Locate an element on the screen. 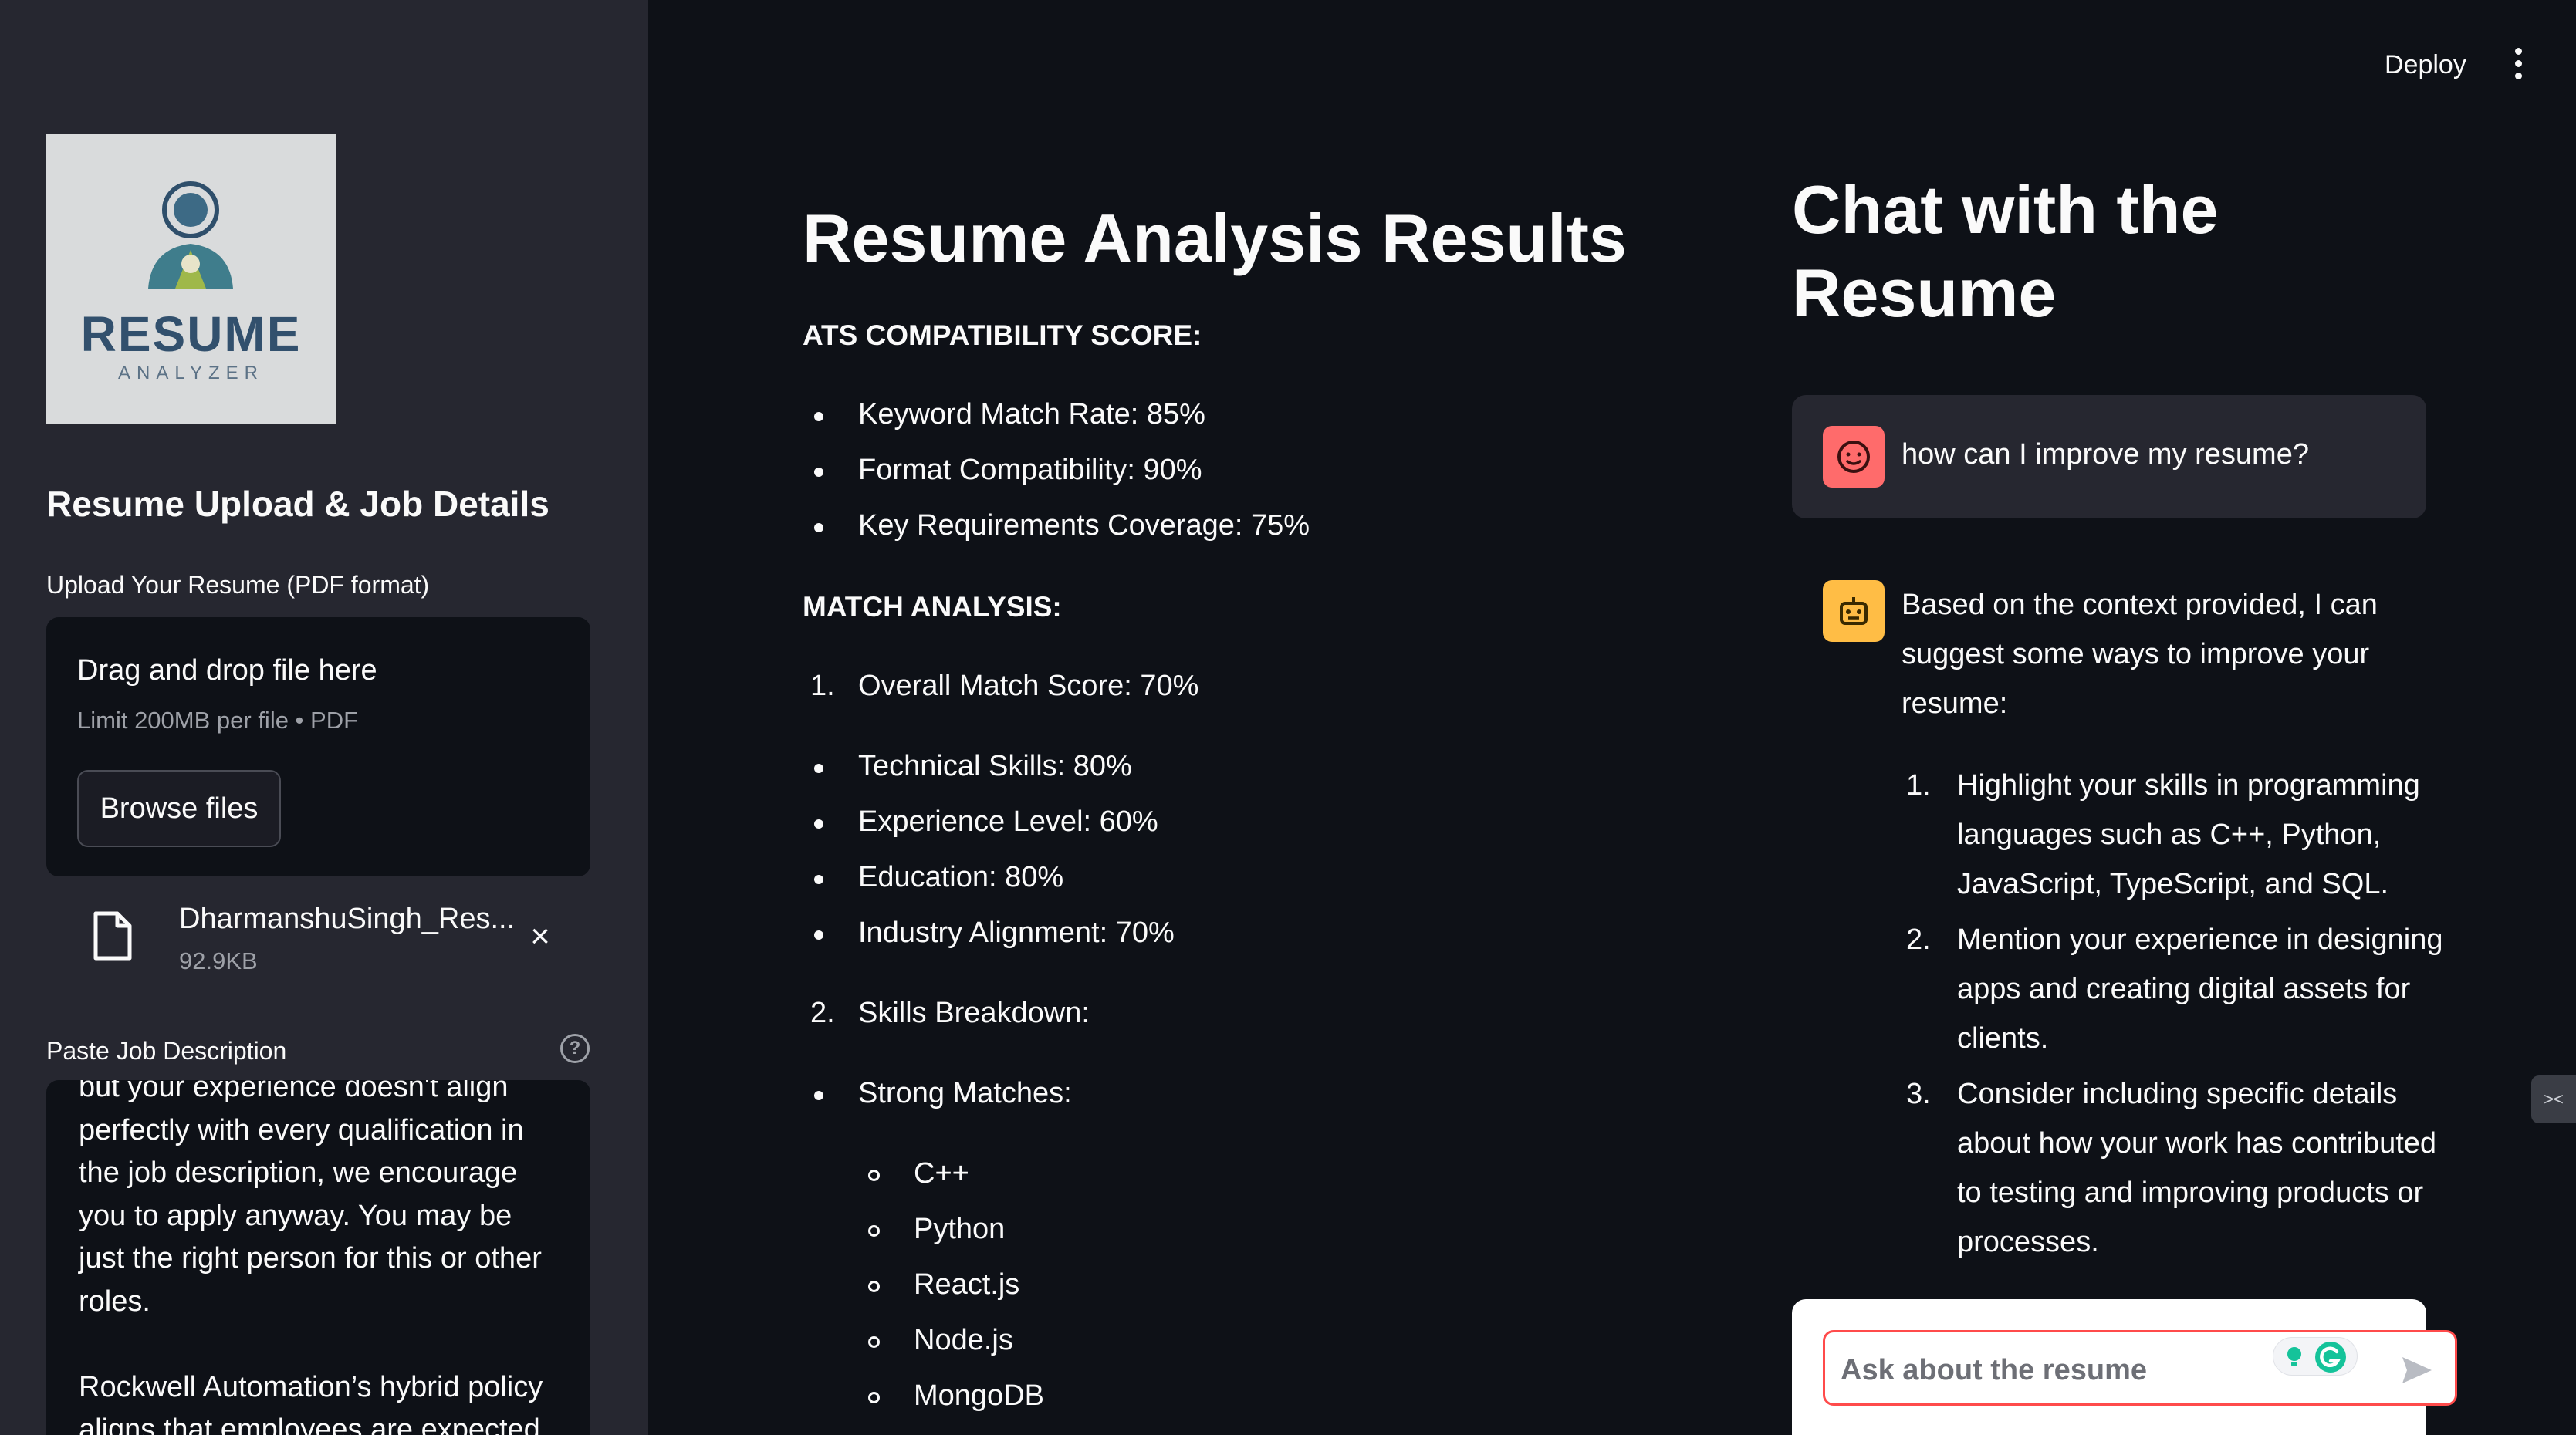 The image size is (2576, 1435). smiley-face-icon is located at coordinates (1853, 457).